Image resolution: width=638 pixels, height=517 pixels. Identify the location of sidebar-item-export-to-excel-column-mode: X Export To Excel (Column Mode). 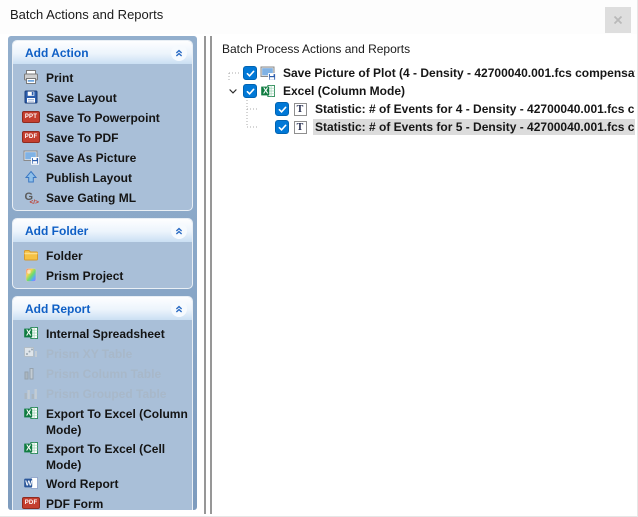
(106, 420).